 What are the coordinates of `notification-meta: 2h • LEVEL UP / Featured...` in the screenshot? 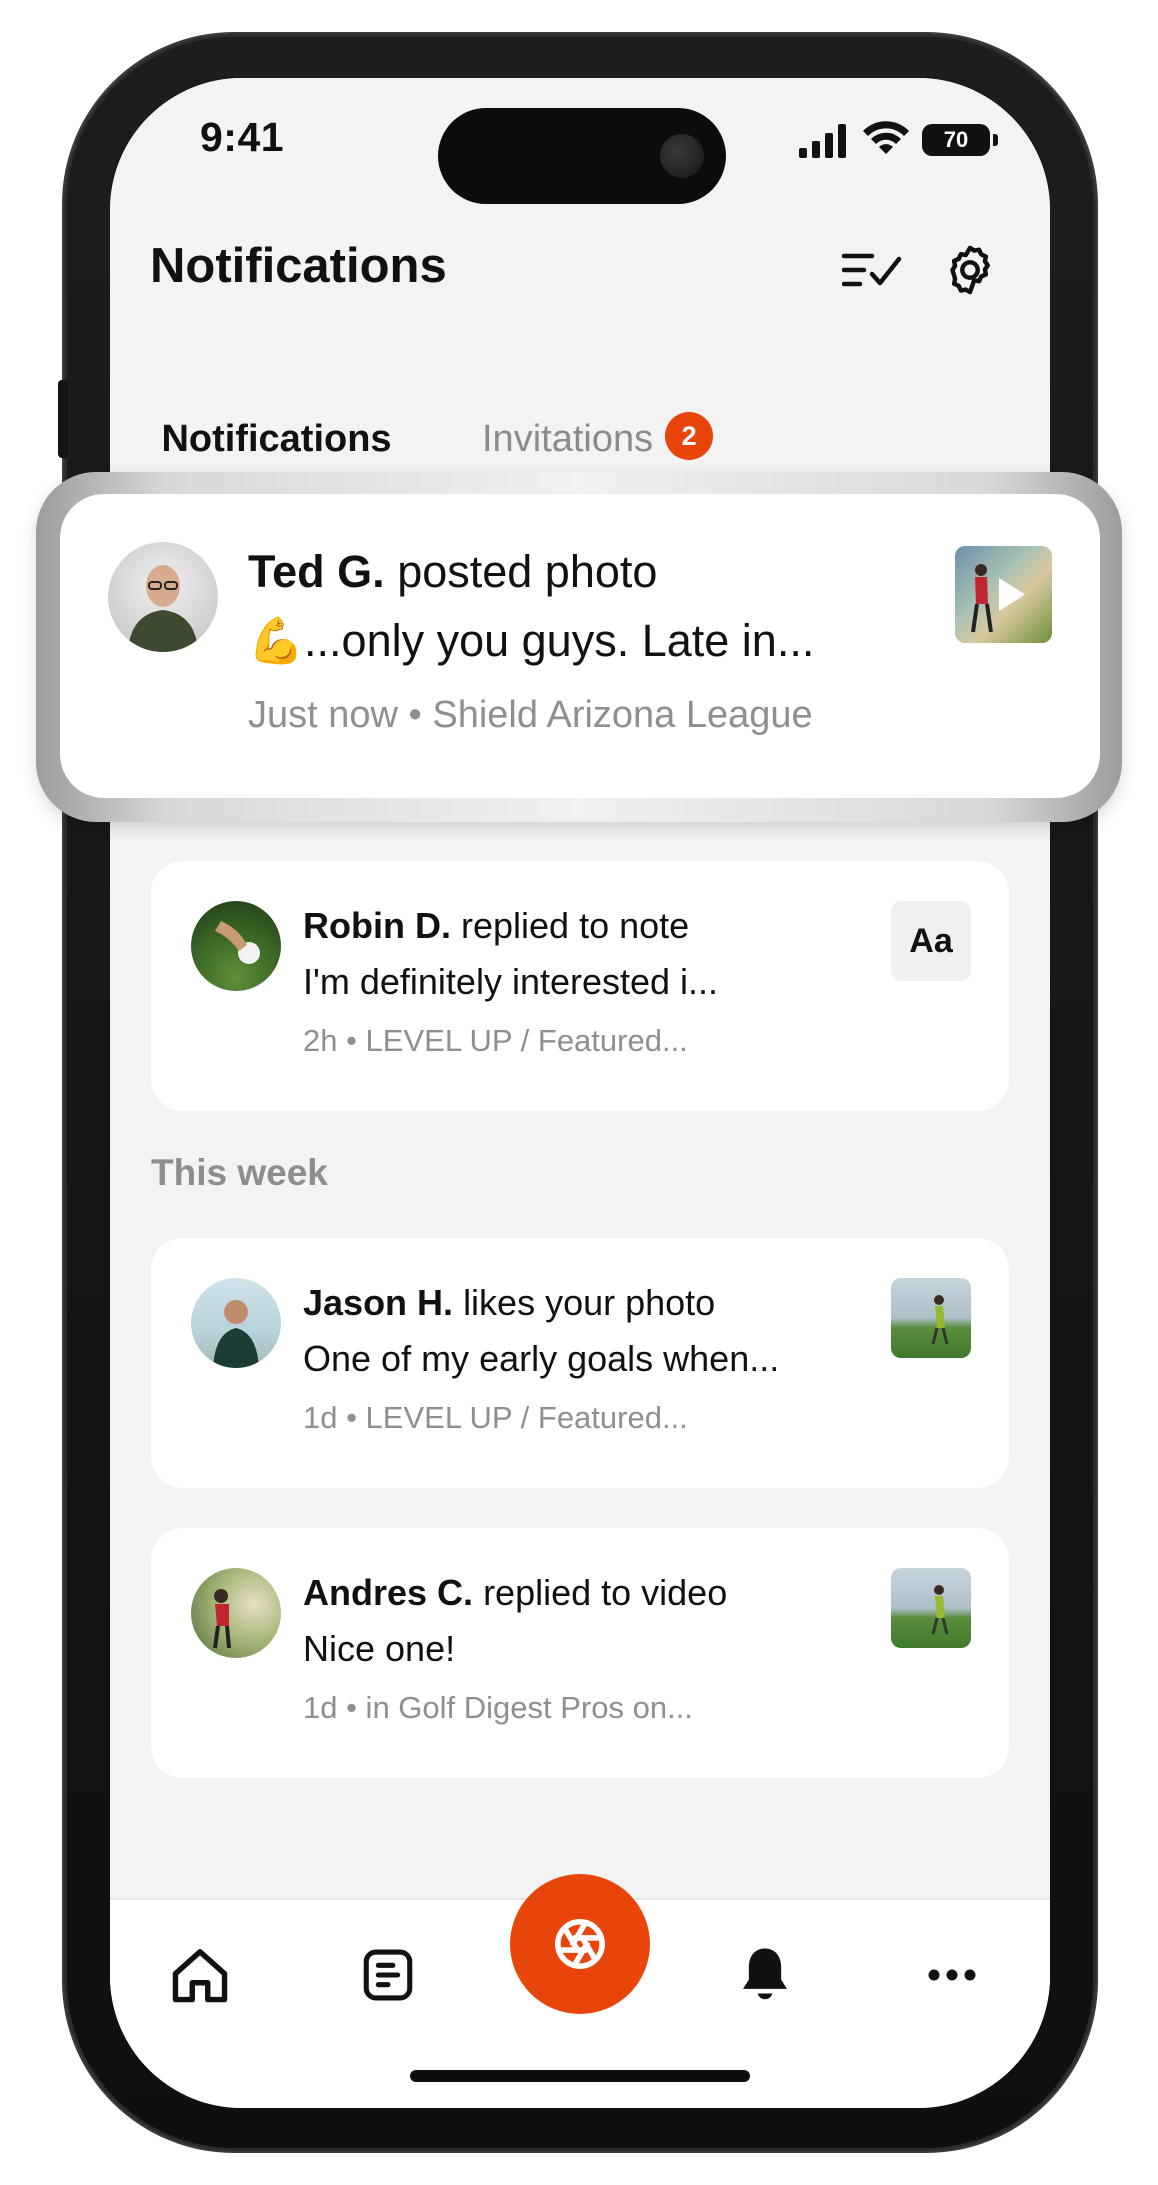 It's located at (495, 1040).